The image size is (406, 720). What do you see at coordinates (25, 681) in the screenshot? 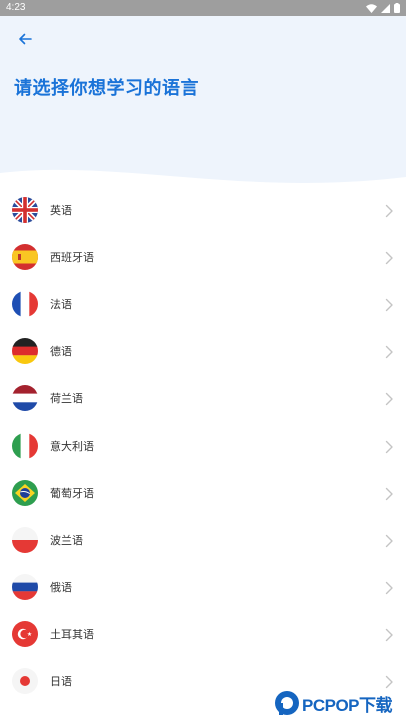
I see `flag-japan-icon` at bounding box center [25, 681].